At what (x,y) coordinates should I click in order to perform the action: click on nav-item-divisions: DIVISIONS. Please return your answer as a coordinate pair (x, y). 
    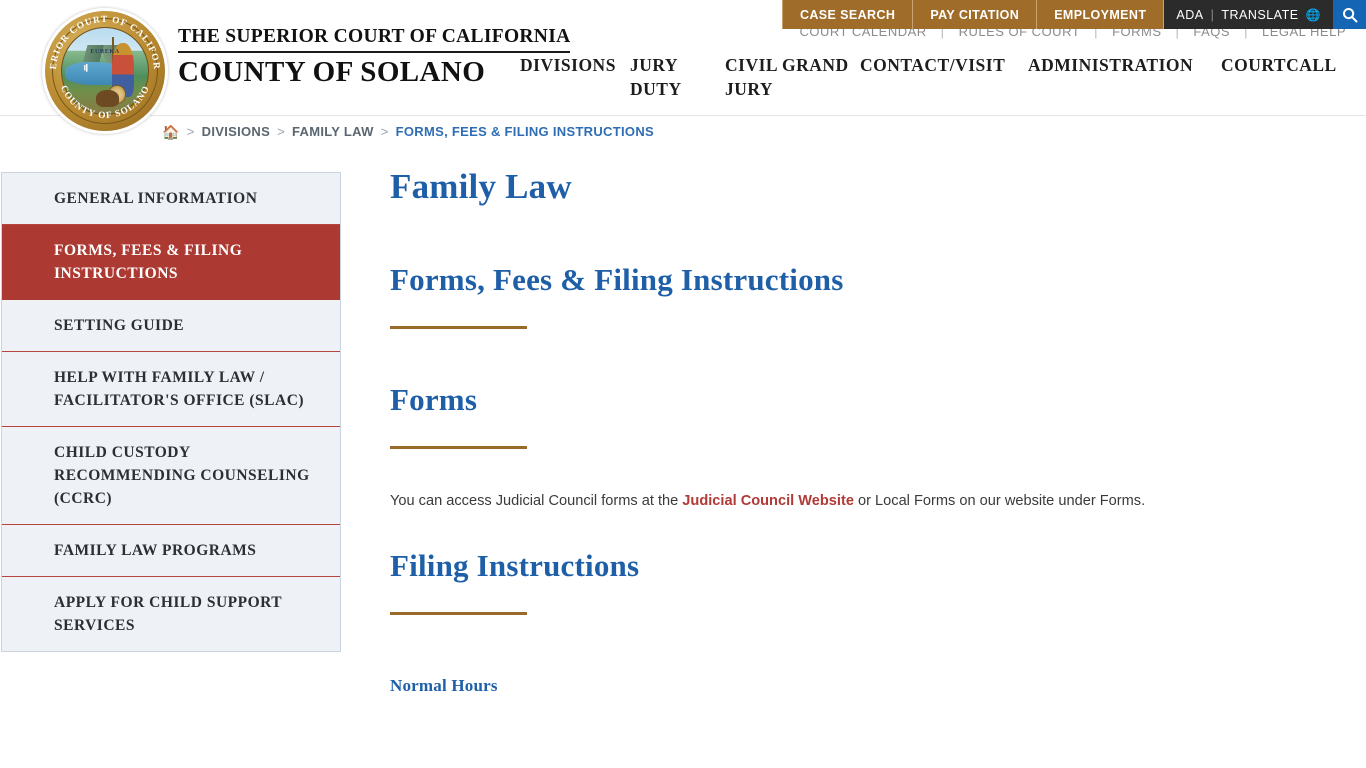
    Looking at the image, I should click on (575, 65).